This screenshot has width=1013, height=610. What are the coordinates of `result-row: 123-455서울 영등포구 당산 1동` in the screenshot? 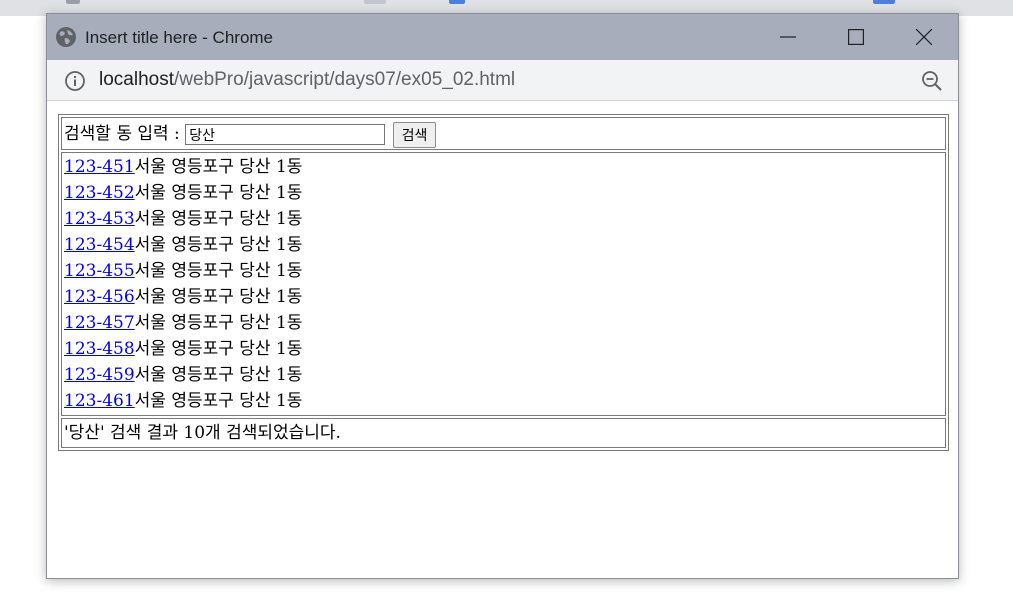 It's located at (503, 271).